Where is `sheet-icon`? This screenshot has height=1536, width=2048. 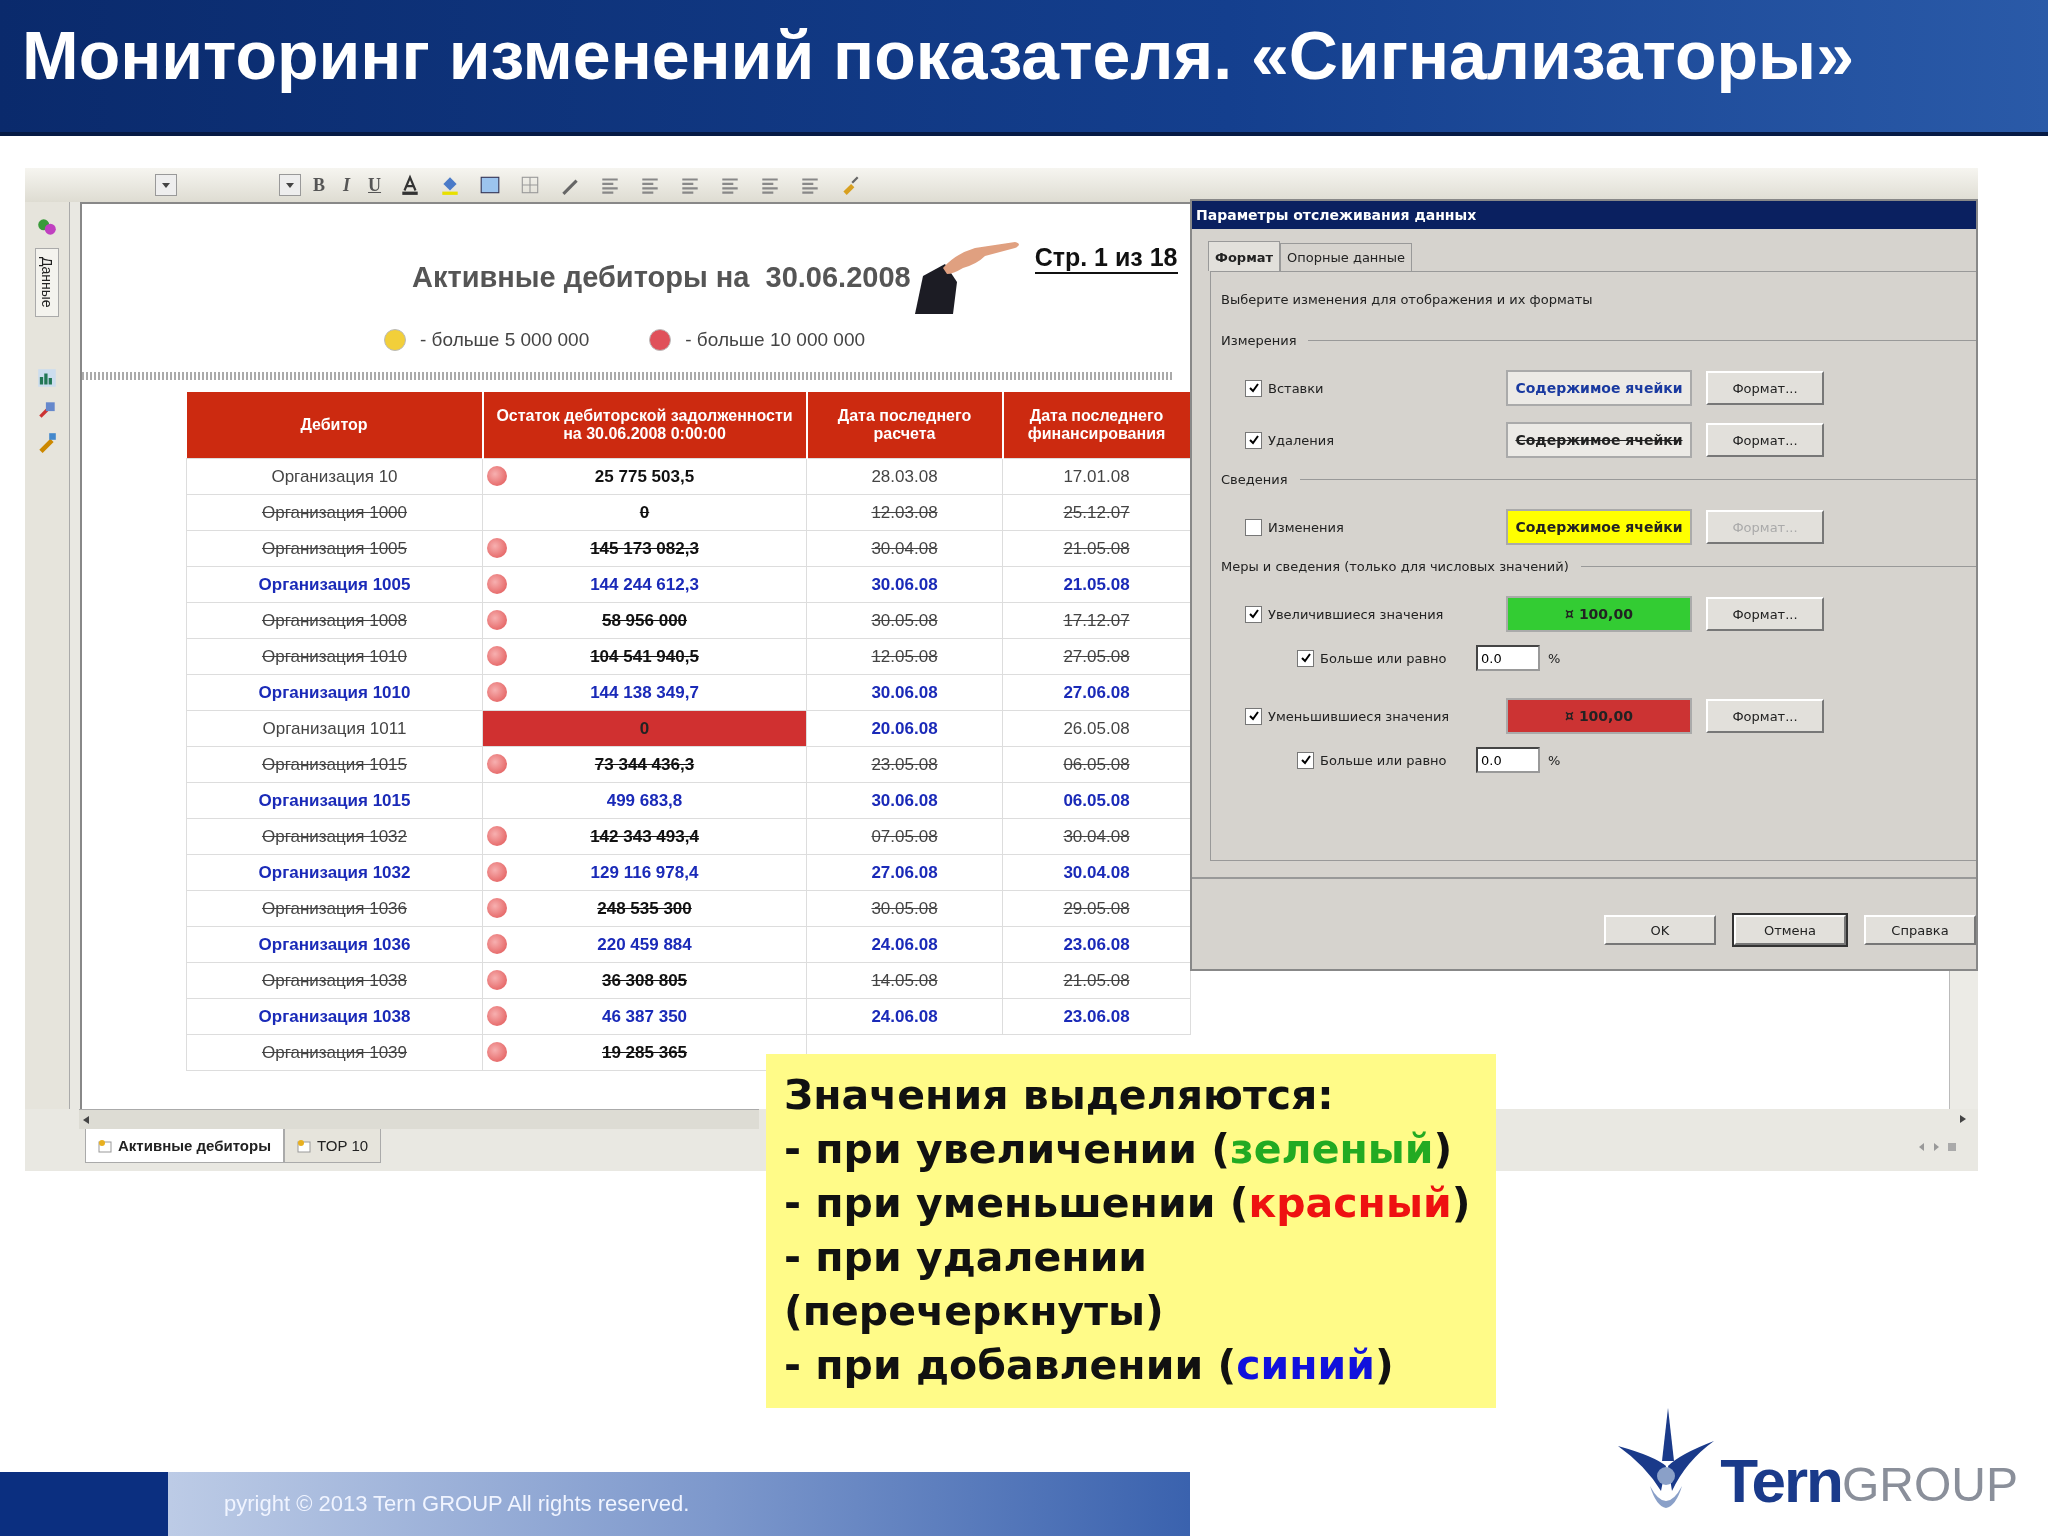 sheet-icon is located at coordinates (303, 1145).